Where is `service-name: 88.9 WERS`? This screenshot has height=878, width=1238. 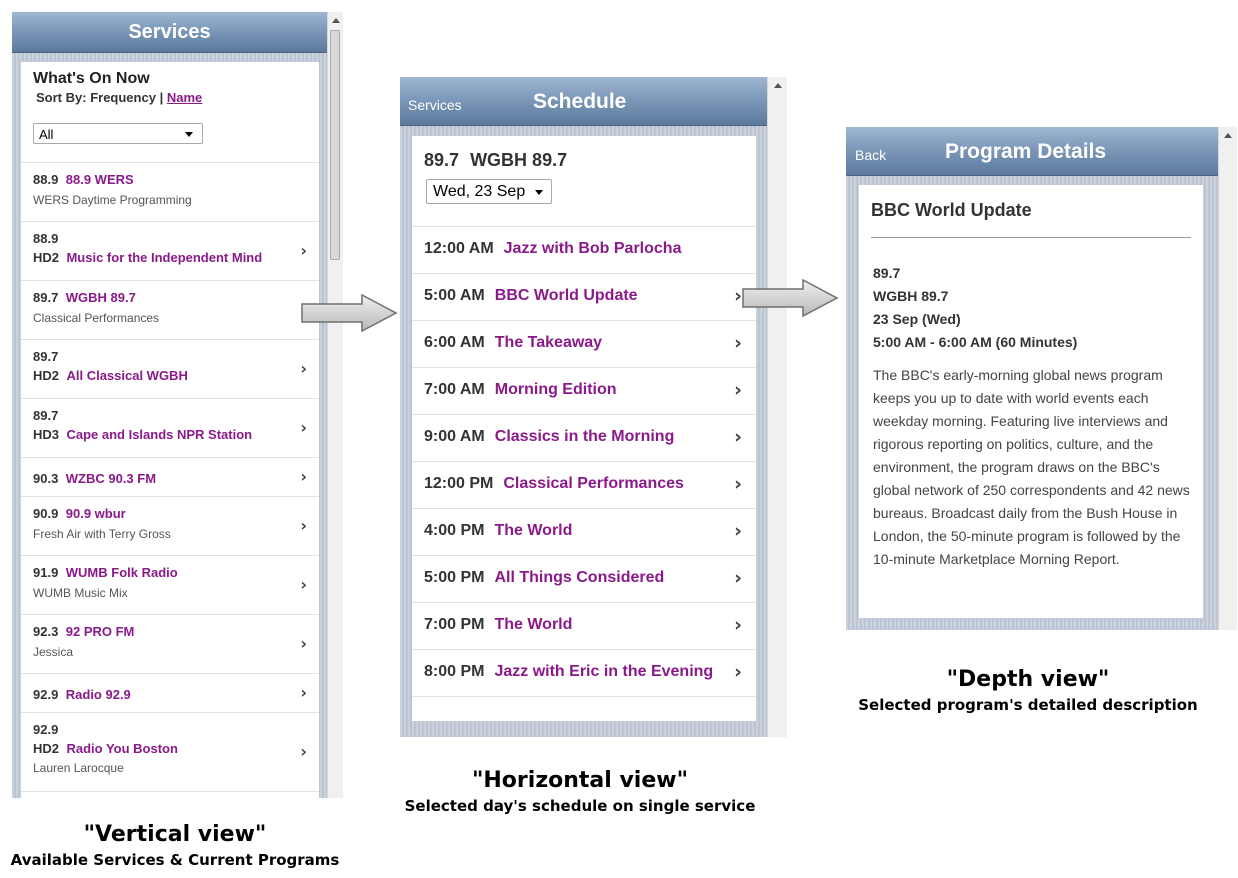
service-name: 88.9 WERS is located at coordinates (99, 179).